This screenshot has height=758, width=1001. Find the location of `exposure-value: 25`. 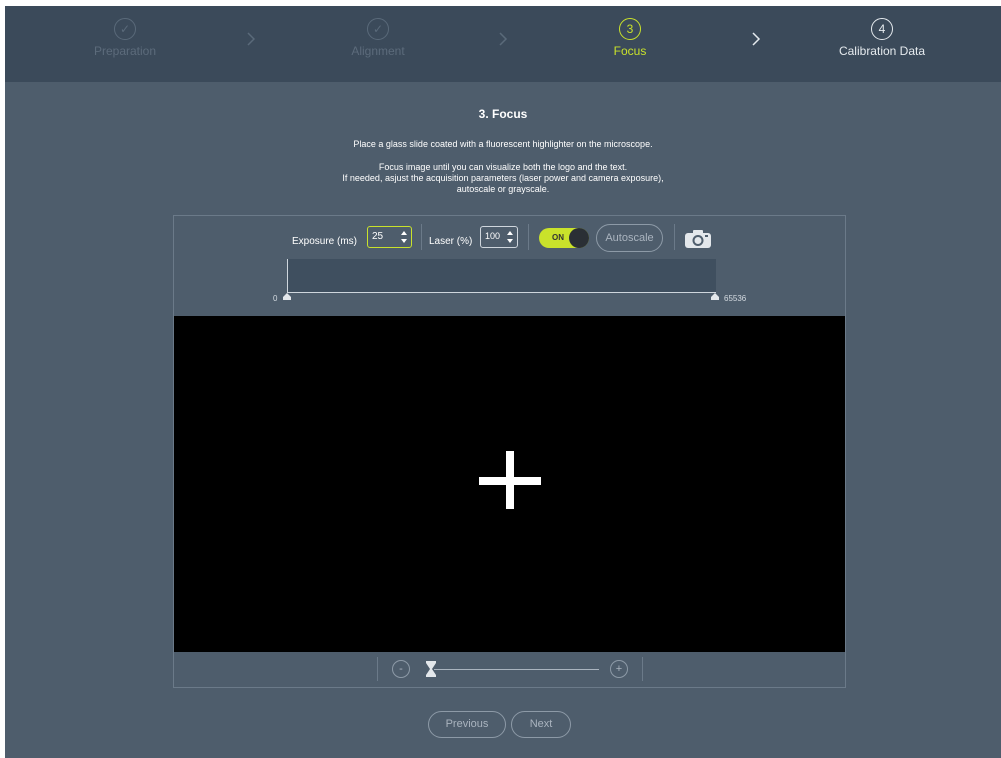

exposure-value: 25 is located at coordinates (378, 236).